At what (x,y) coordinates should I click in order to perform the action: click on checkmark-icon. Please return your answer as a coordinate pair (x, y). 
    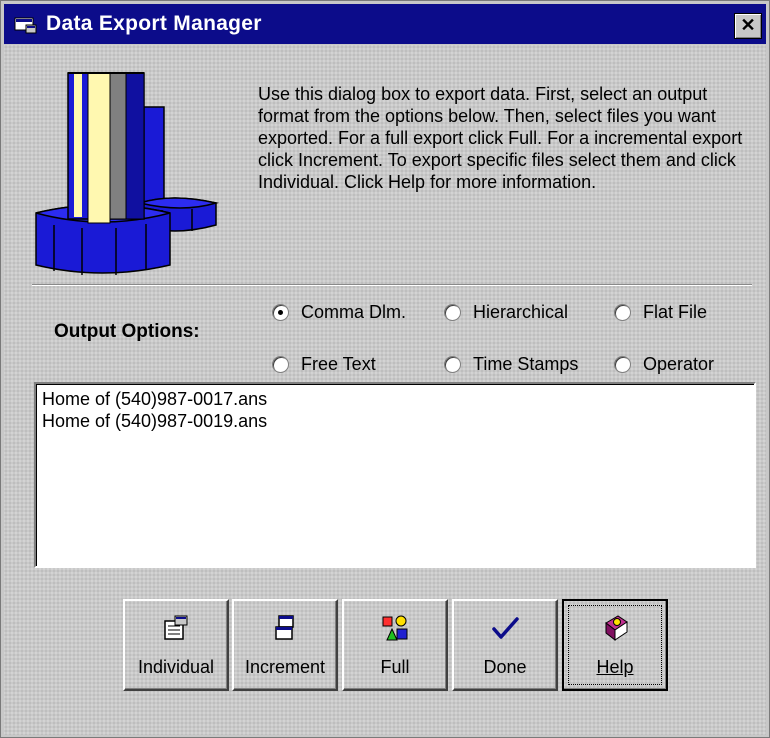
    Looking at the image, I should click on (505, 628).